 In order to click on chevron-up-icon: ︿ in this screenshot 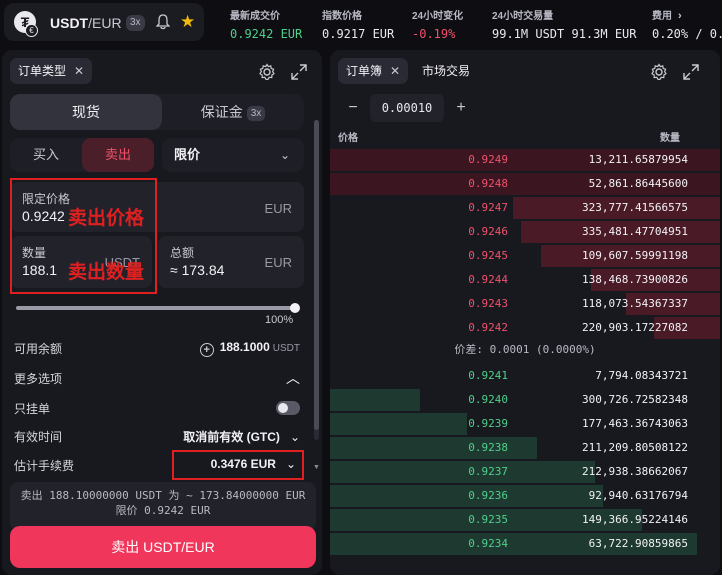, I will do `click(293, 378)`.